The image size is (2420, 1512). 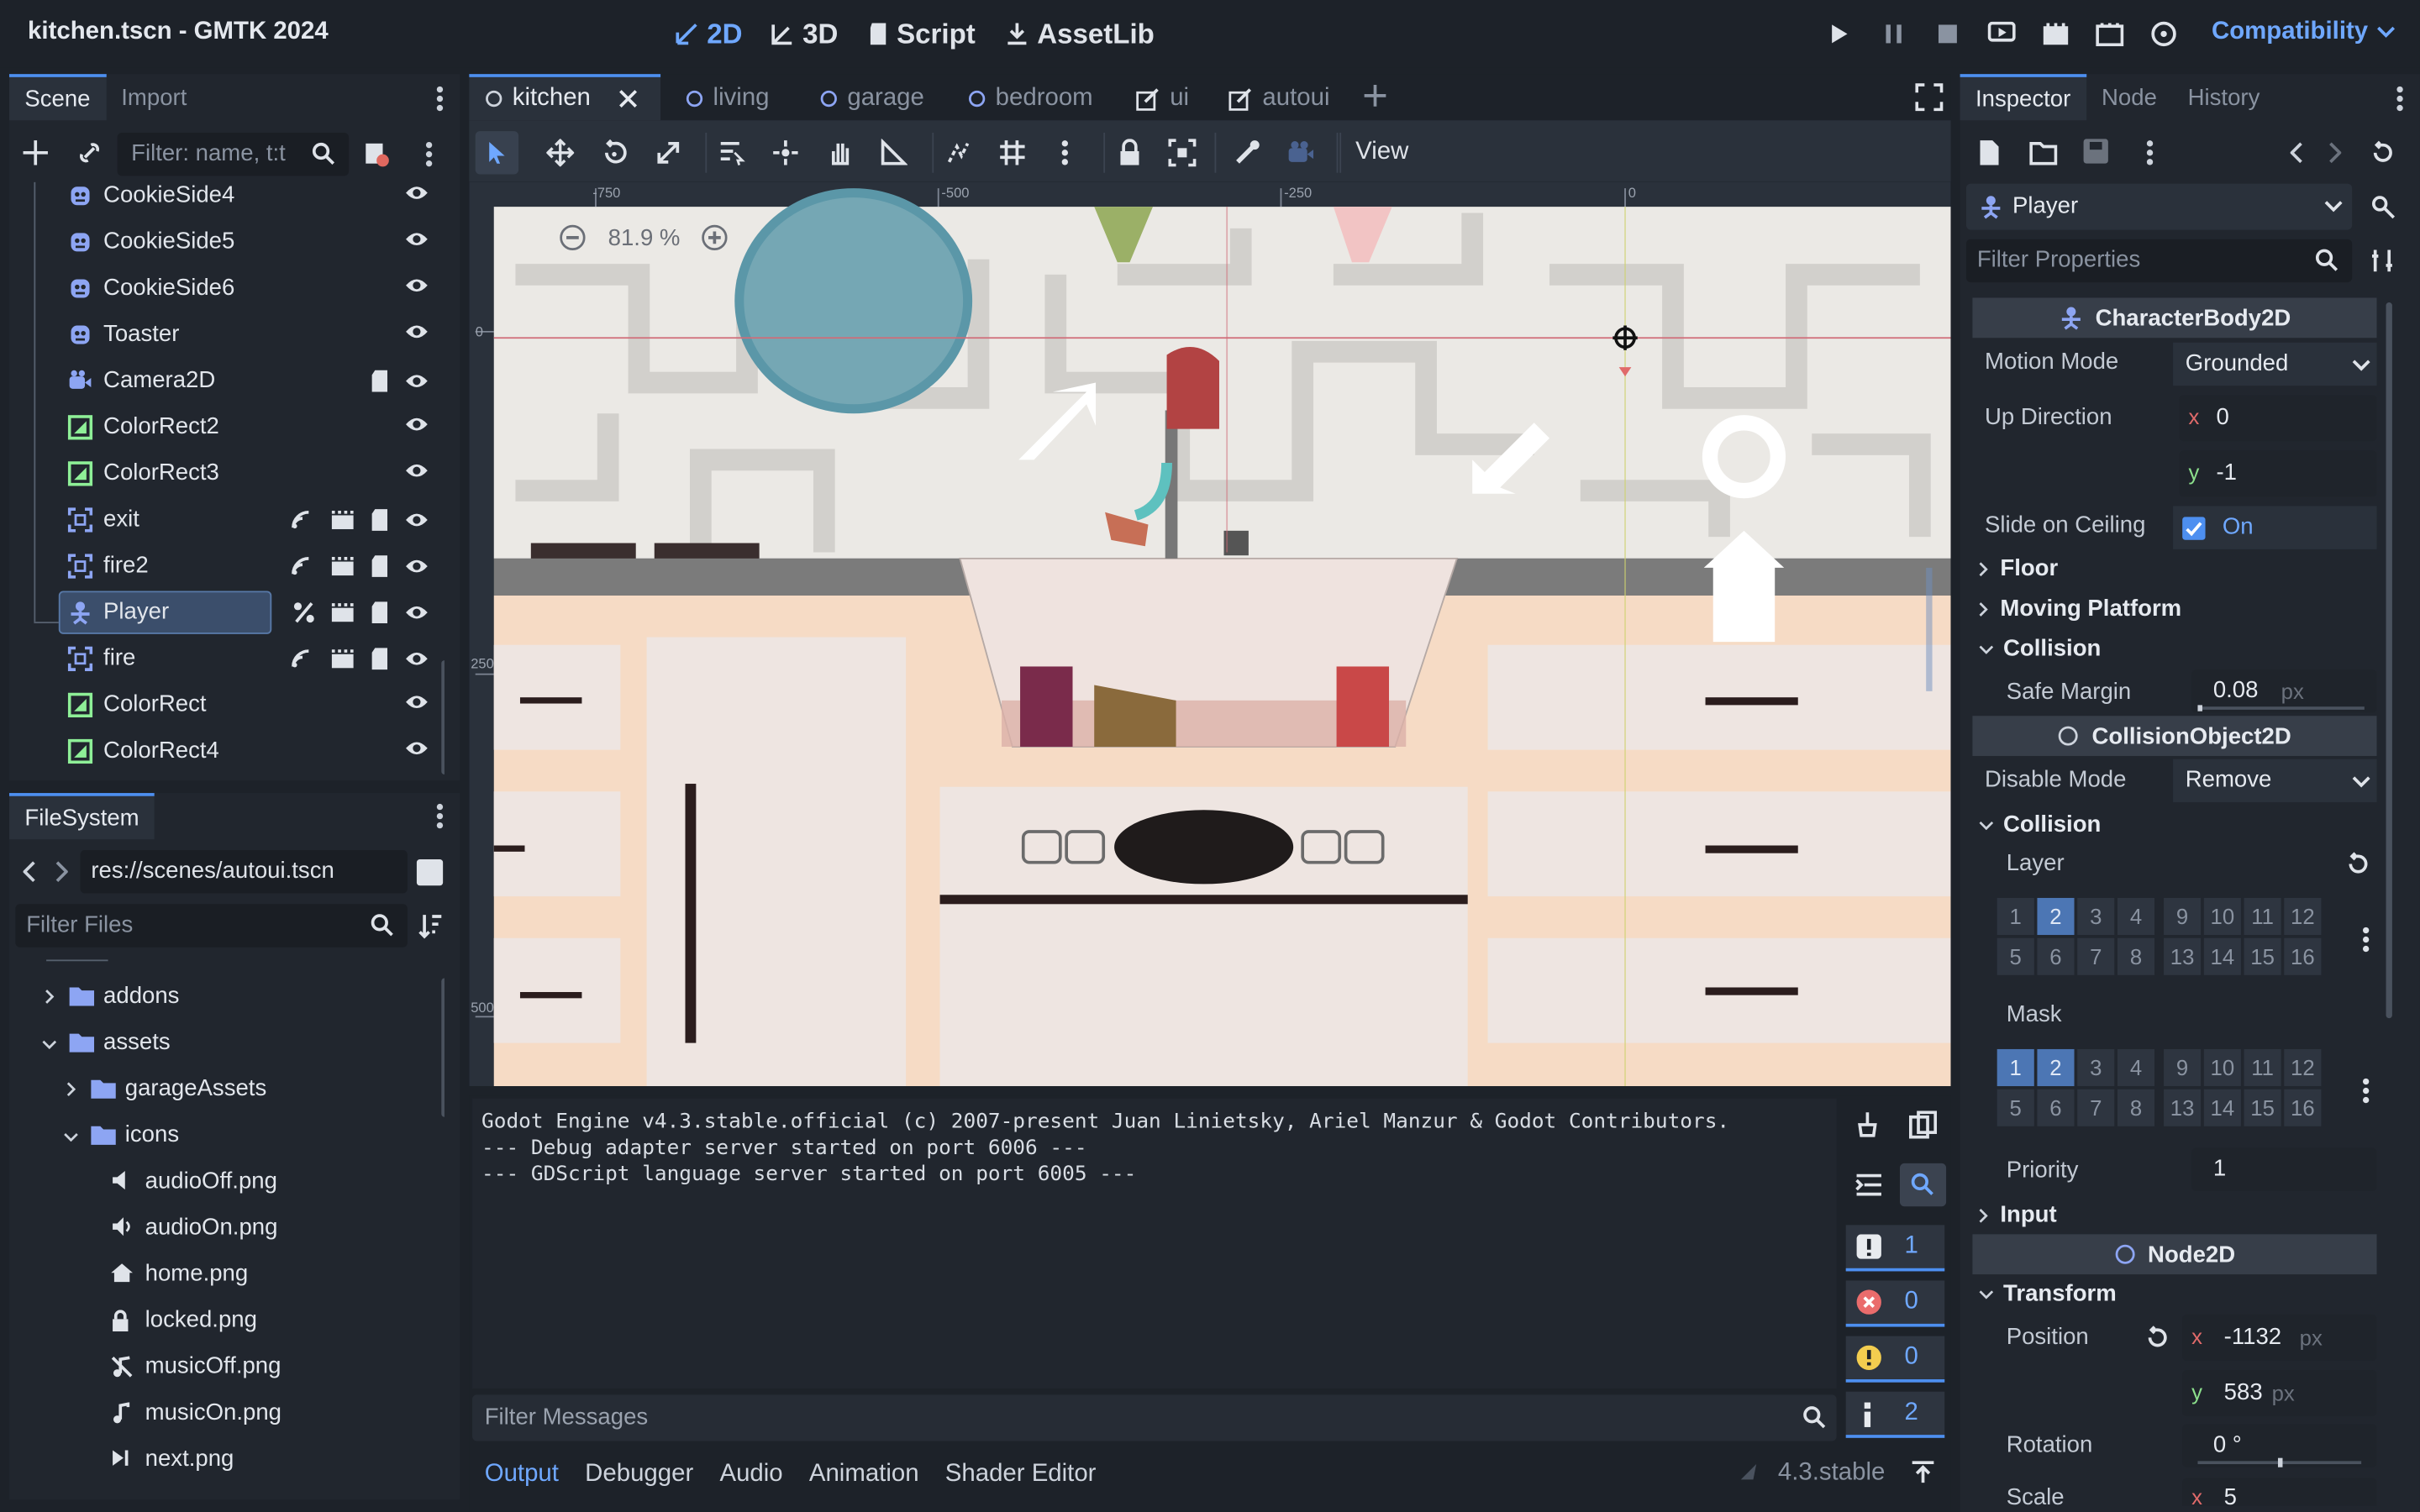 I want to click on toggle-search-button, so click(x=1923, y=1185).